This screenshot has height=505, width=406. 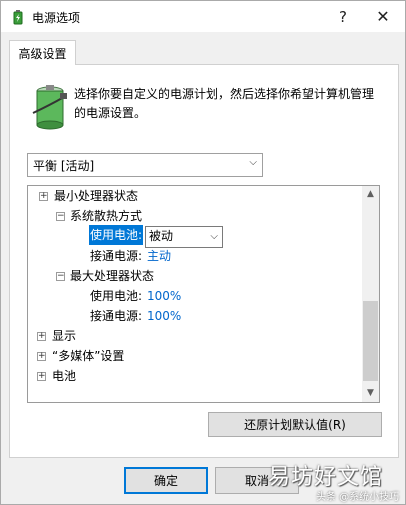 I want to click on scroll-up-arrow-icon: ▲, so click(x=370, y=194).